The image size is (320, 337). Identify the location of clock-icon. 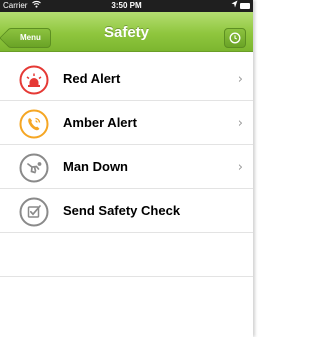
(235, 38).